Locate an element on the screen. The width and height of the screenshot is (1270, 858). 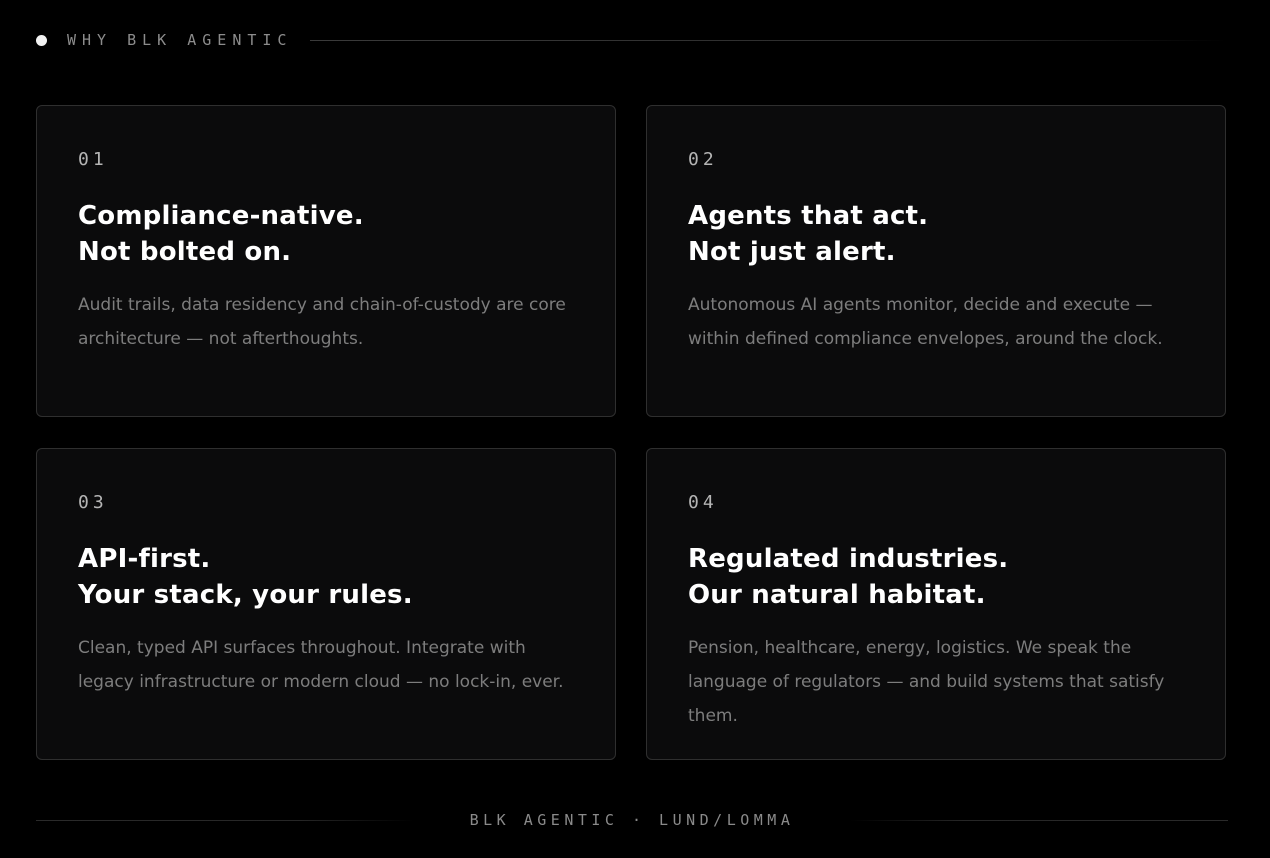
card-title: Agents that act. Not just alert. is located at coordinates (936, 234).